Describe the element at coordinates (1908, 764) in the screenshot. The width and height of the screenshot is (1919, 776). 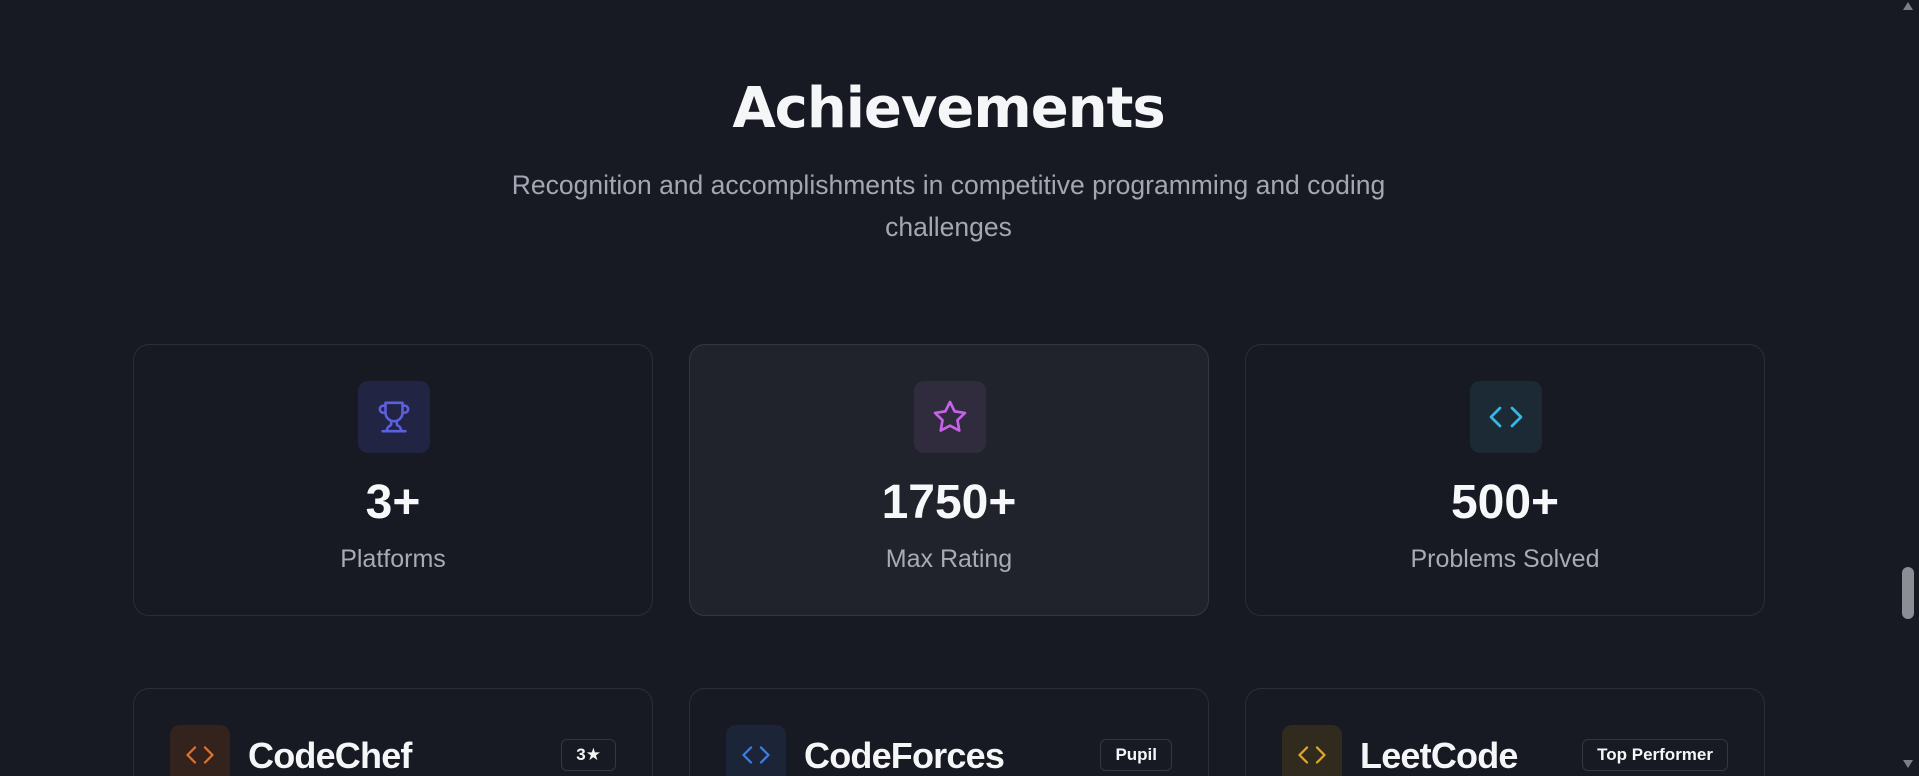
I see `scroll-down-arrow-icon` at that location.